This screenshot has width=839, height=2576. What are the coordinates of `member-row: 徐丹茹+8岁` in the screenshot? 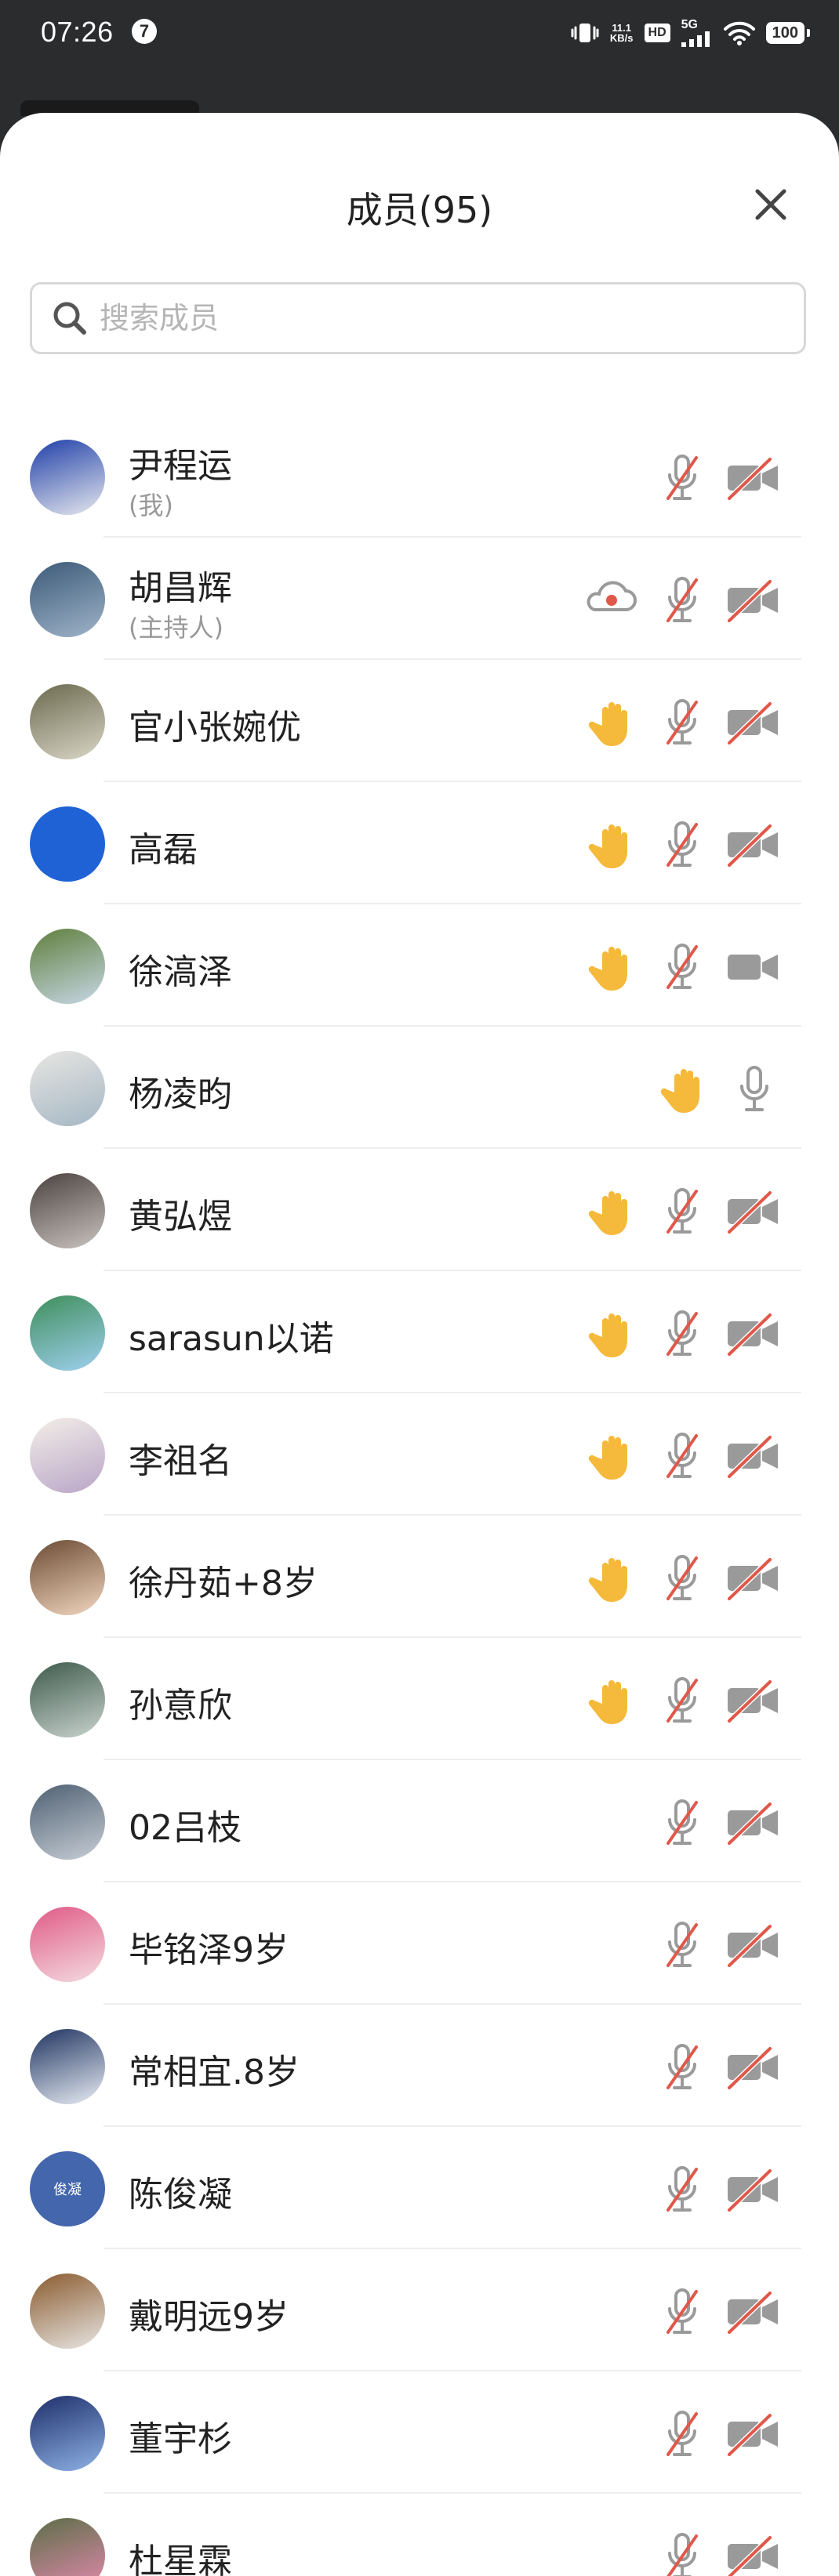 It's located at (419, 1577).